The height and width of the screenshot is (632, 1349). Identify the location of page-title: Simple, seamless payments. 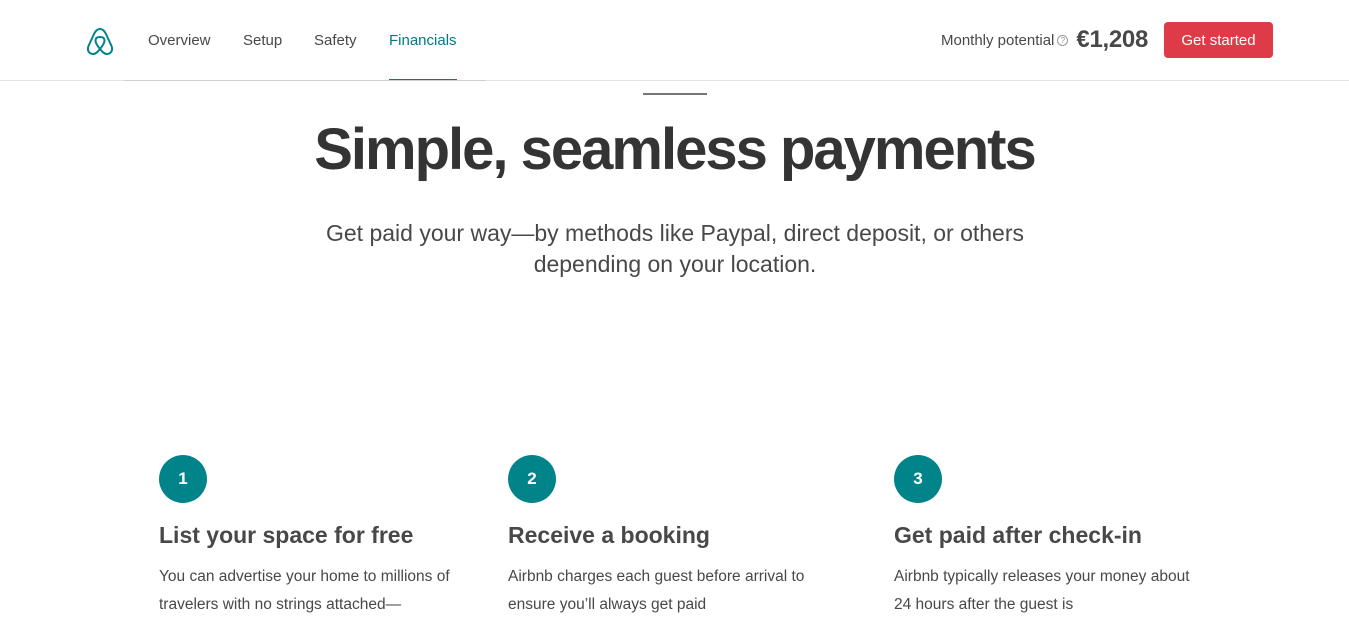
(675, 149).